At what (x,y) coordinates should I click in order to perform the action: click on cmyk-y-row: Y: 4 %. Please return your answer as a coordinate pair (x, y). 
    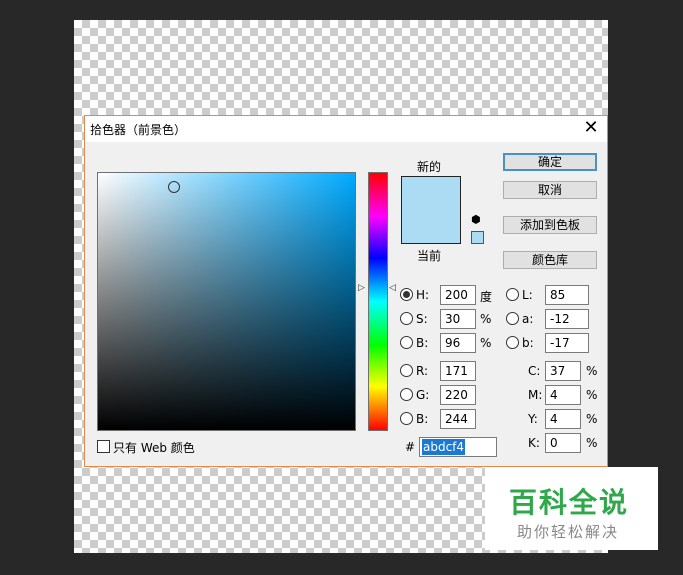
    Looking at the image, I should click on (566, 419).